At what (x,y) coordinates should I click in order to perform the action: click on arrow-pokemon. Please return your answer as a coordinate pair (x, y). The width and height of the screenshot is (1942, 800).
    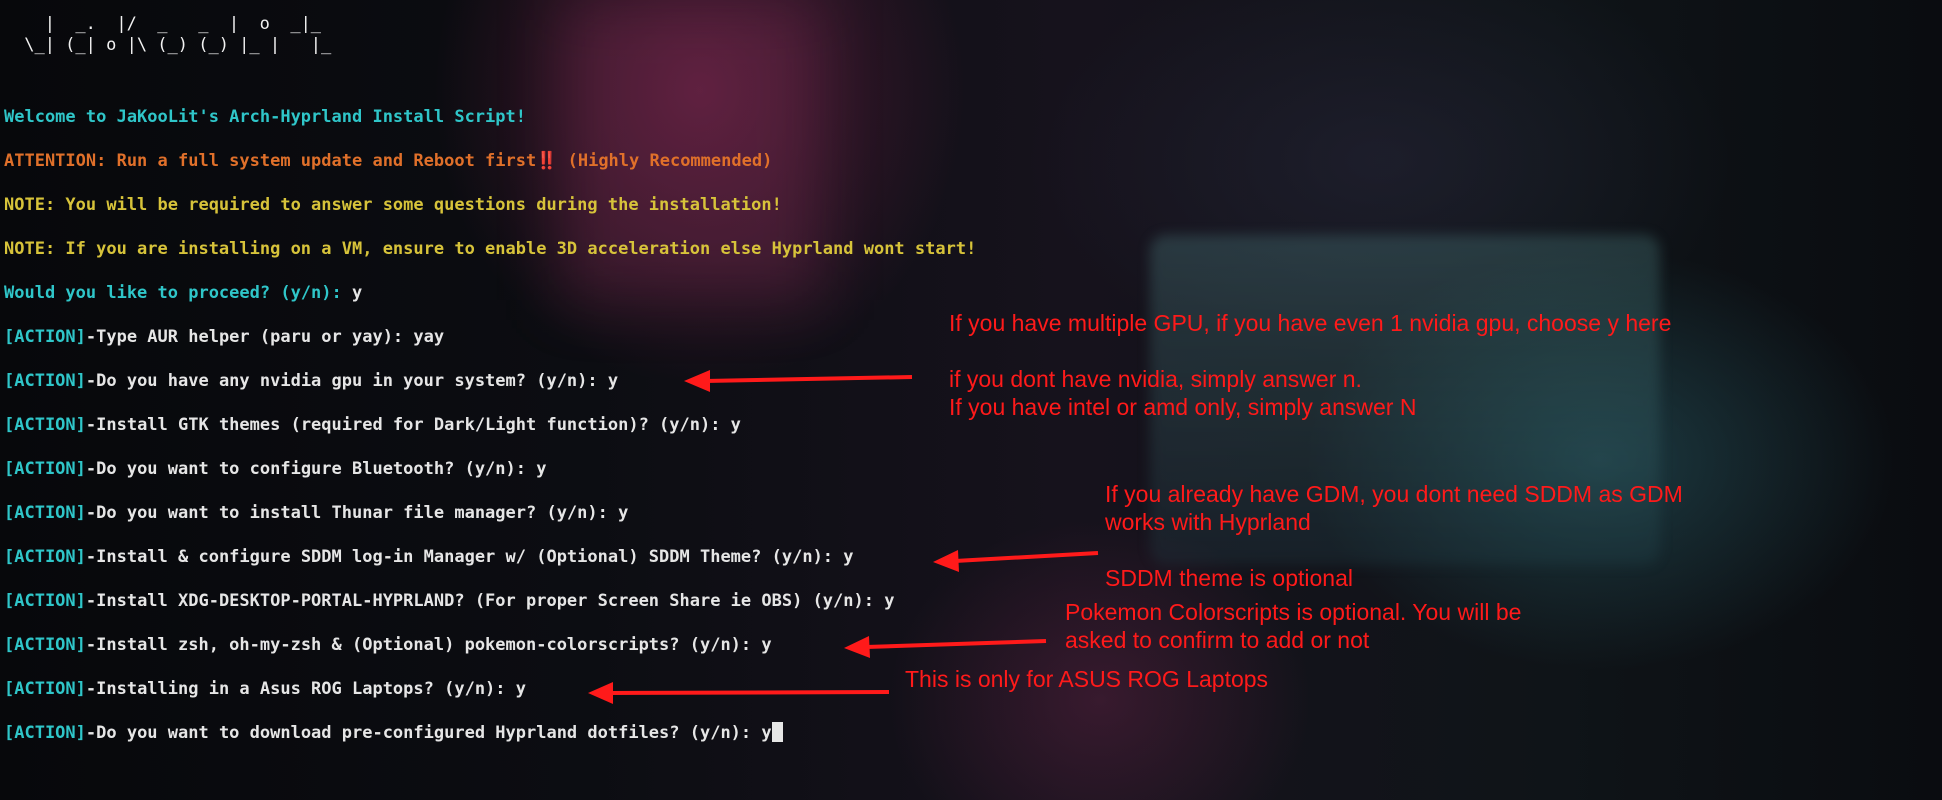
    Looking at the image, I should click on (945, 647).